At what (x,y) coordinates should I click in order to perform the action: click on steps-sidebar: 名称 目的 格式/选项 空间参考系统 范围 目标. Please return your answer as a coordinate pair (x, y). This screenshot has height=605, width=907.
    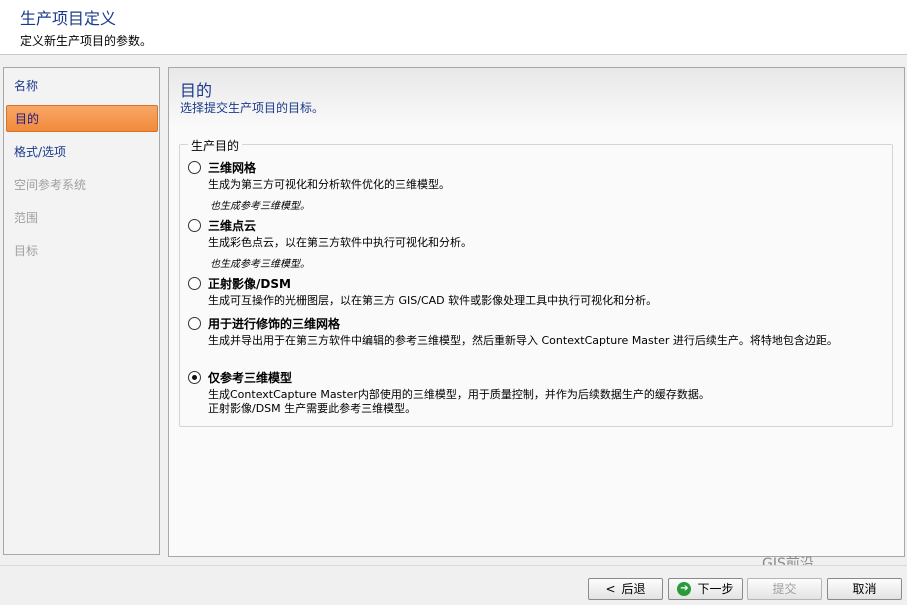
    Looking at the image, I should click on (81, 311).